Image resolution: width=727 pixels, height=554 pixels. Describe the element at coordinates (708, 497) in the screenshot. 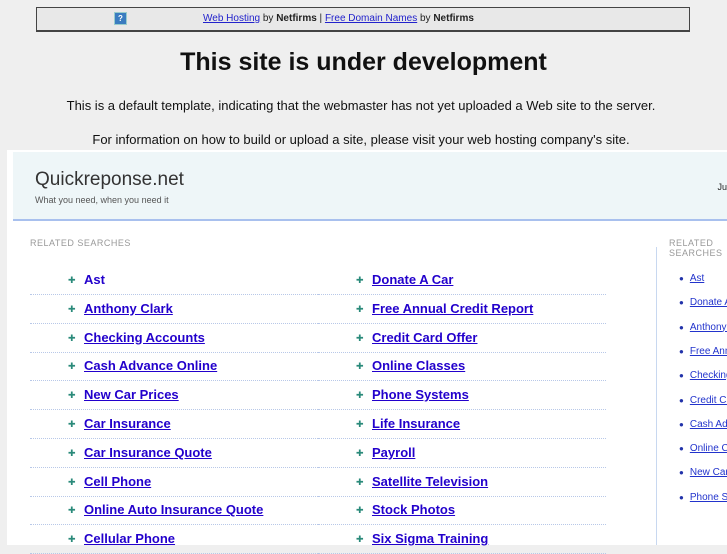

I see `sidebar-link: Phone Systems` at that location.